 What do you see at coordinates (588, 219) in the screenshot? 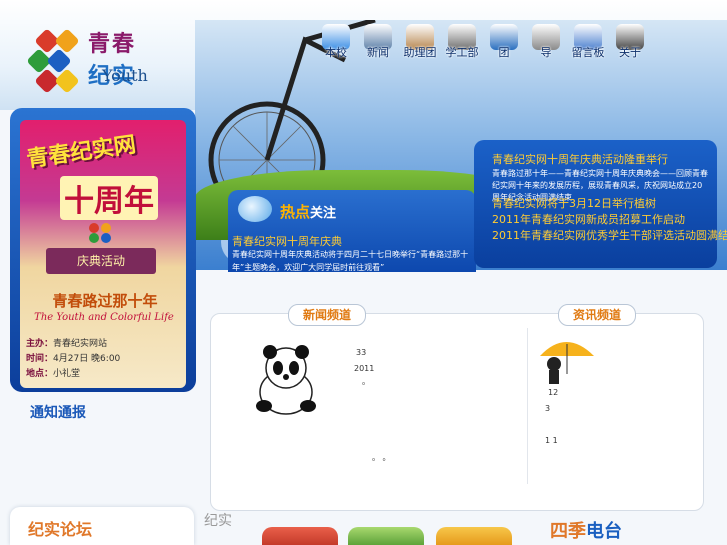
I see `news-link-2: 2011年青春纪实网新成员招募工作启动` at bounding box center [588, 219].